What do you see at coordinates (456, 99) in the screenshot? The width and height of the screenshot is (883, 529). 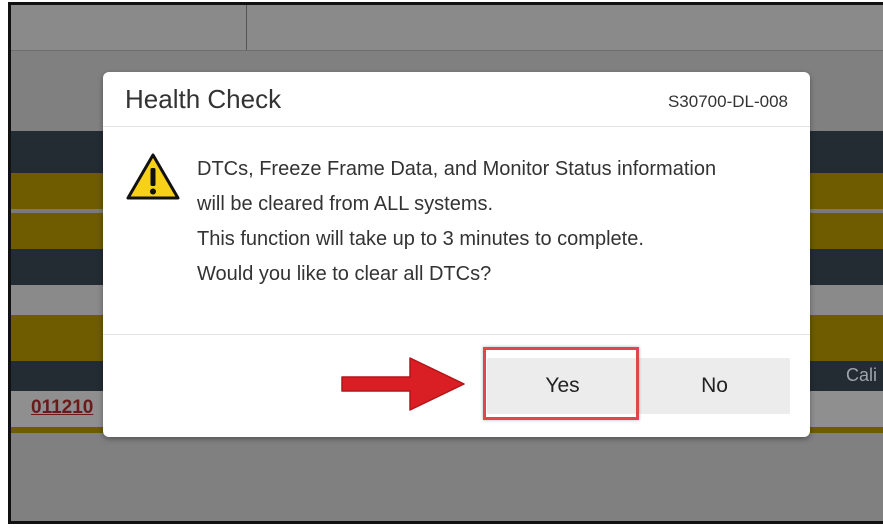 I see `dialog-header: Health Check S30700-DL-008` at bounding box center [456, 99].